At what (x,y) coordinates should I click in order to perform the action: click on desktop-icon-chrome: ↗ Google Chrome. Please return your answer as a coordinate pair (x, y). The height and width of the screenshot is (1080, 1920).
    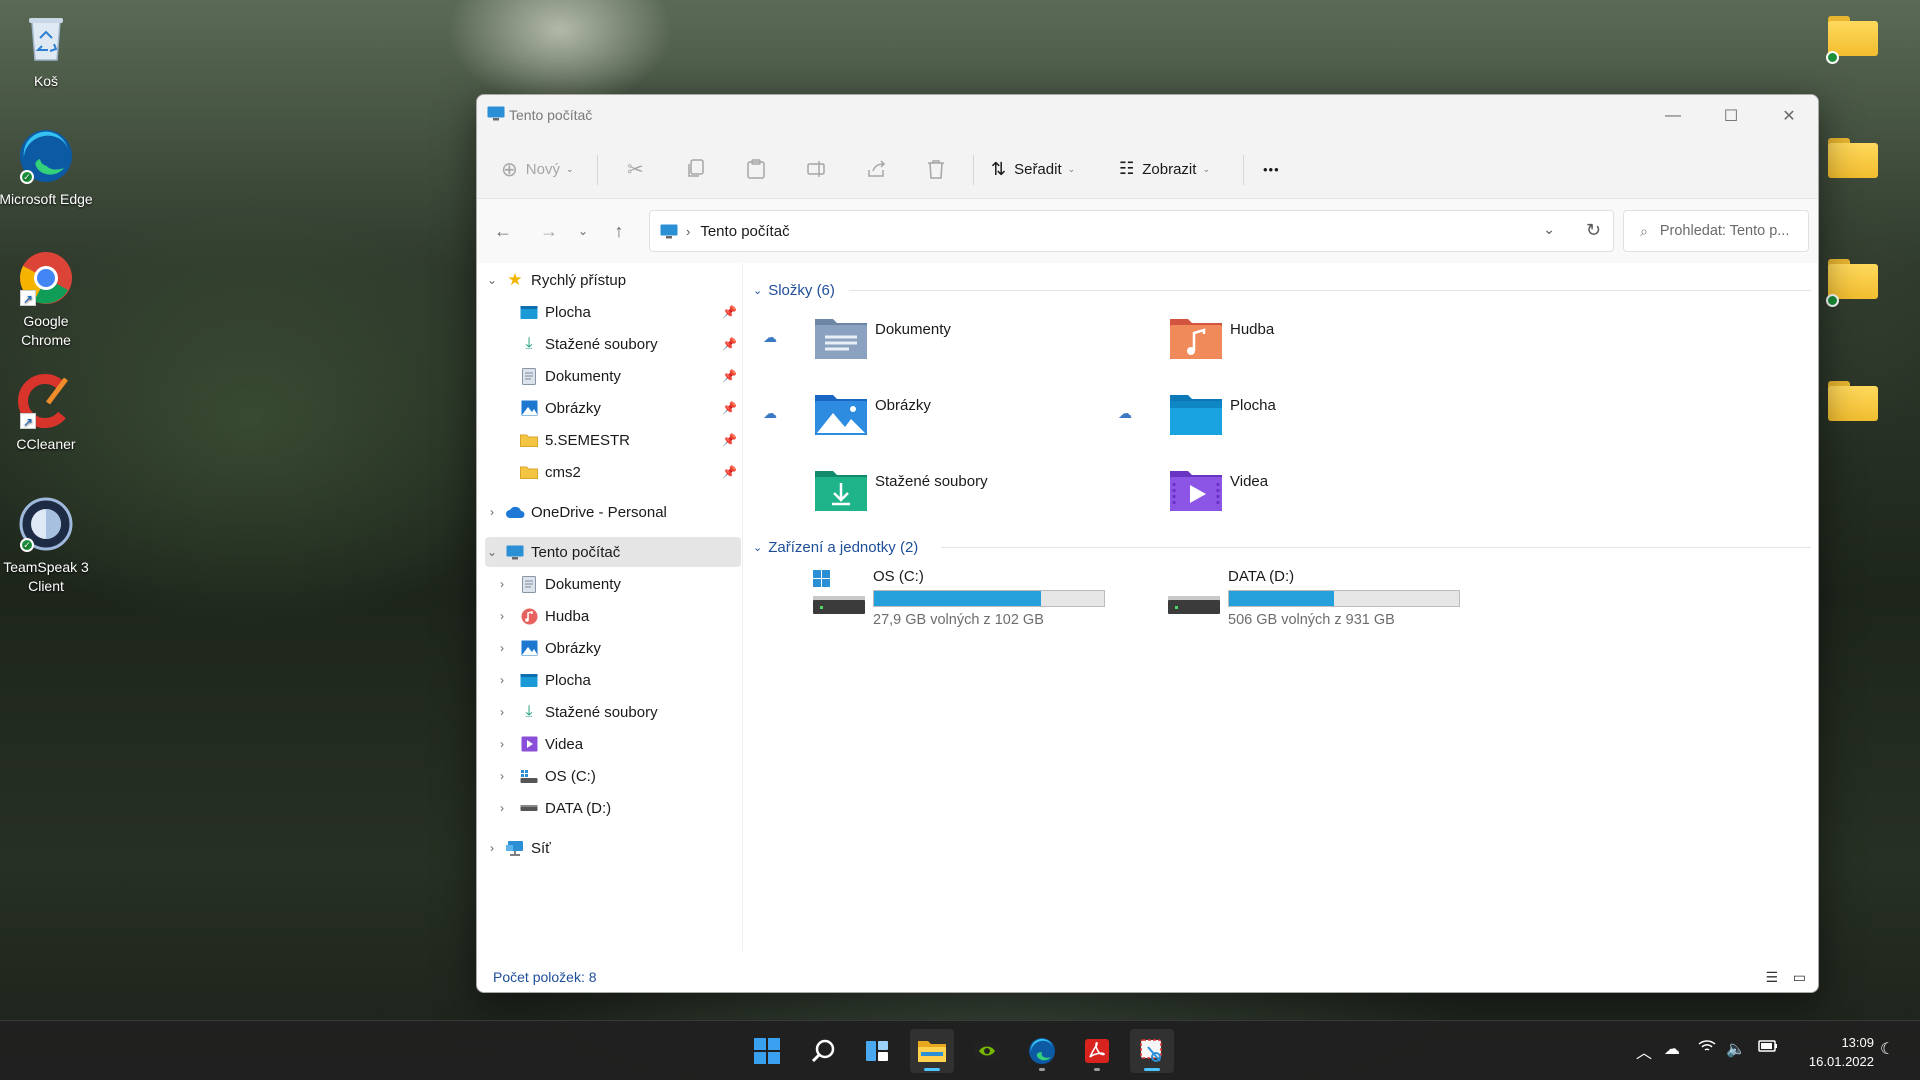
    Looking at the image, I should click on (46, 300).